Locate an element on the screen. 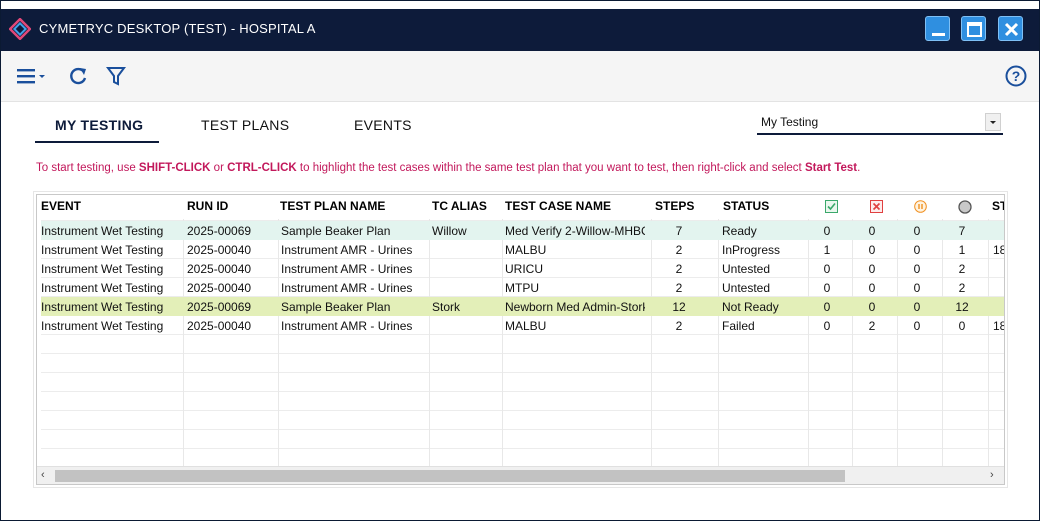 Image resolution: width=1040 pixels, height=521 pixels. view-select-dropdown-button is located at coordinates (993, 122).